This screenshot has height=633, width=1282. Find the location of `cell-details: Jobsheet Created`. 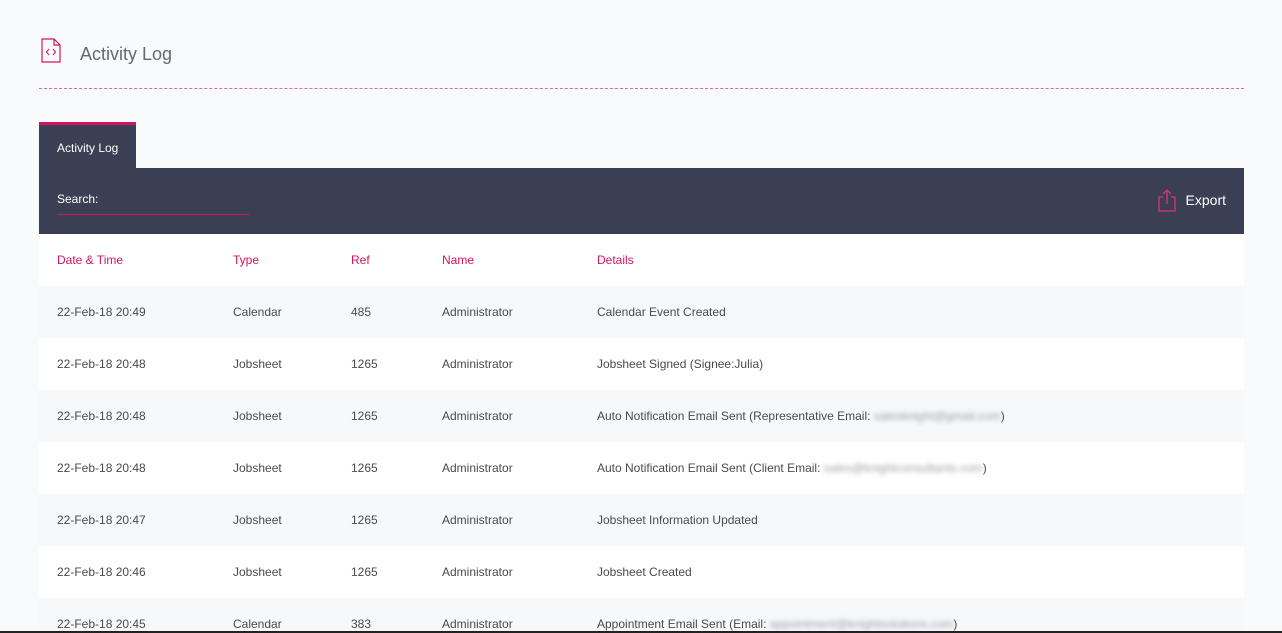

cell-details: Jobsheet Created is located at coordinates (644, 572).